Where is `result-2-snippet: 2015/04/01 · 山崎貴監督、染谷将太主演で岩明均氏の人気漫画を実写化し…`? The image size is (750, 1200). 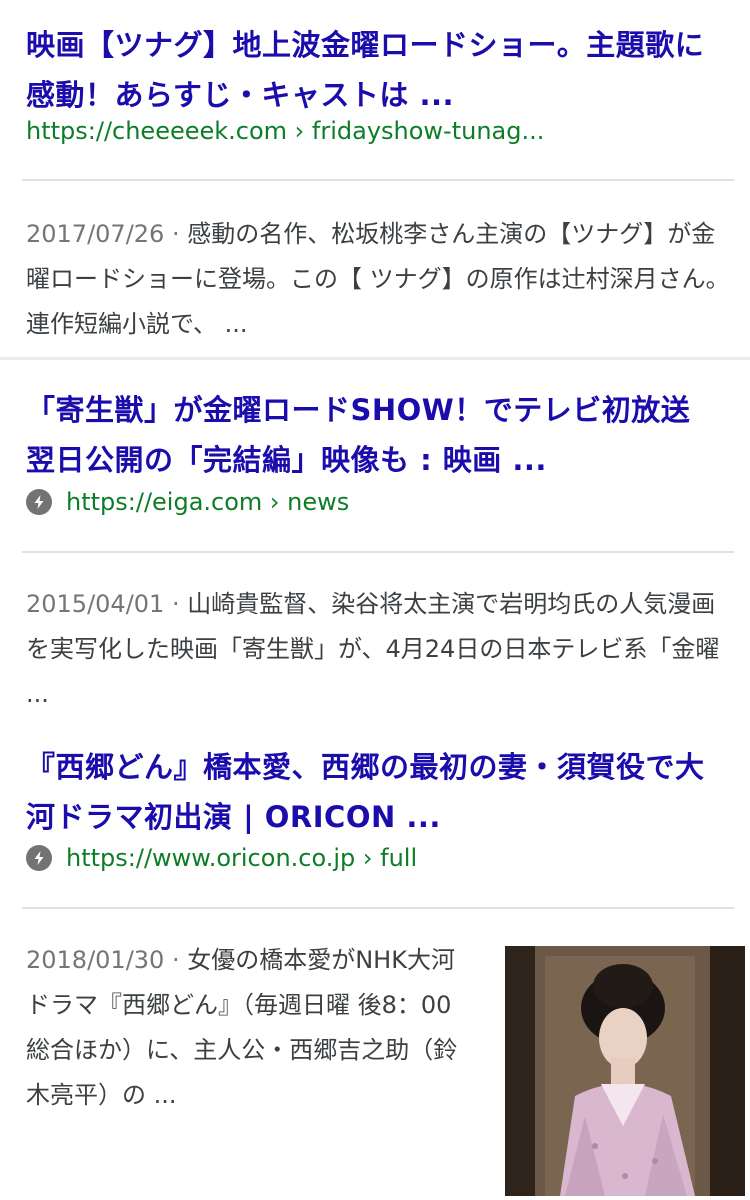
result-2-snippet: 2015/04/01 · 山崎貴監督、染谷将太主演で岩明均氏の人気漫画を実写化し… is located at coordinates (378, 649).